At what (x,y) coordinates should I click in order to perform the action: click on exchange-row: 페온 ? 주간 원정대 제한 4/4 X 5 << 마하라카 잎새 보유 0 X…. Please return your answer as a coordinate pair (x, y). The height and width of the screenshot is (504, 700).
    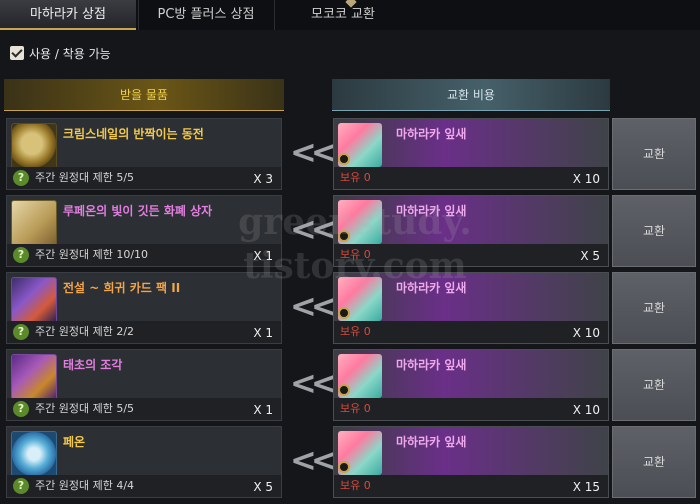
    Looking at the image, I should click on (350, 462).